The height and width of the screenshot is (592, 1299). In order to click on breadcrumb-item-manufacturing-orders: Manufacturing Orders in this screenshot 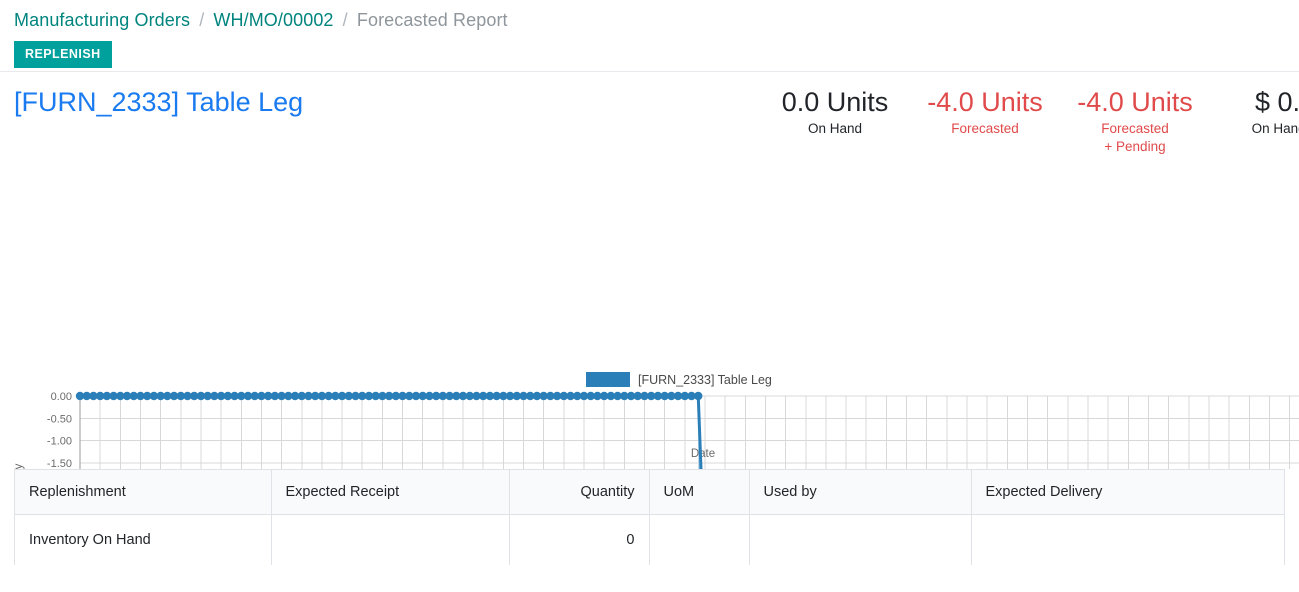, I will do `click(102, 20)`.